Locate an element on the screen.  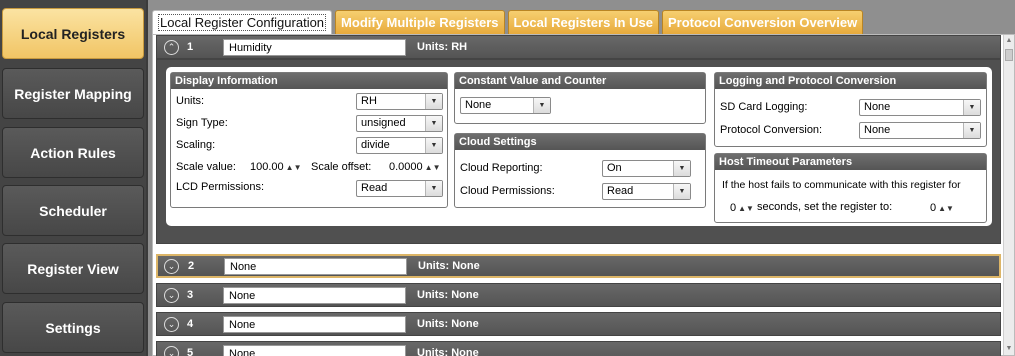
nav-register-view: Register View is located at coordinates (73, 268).